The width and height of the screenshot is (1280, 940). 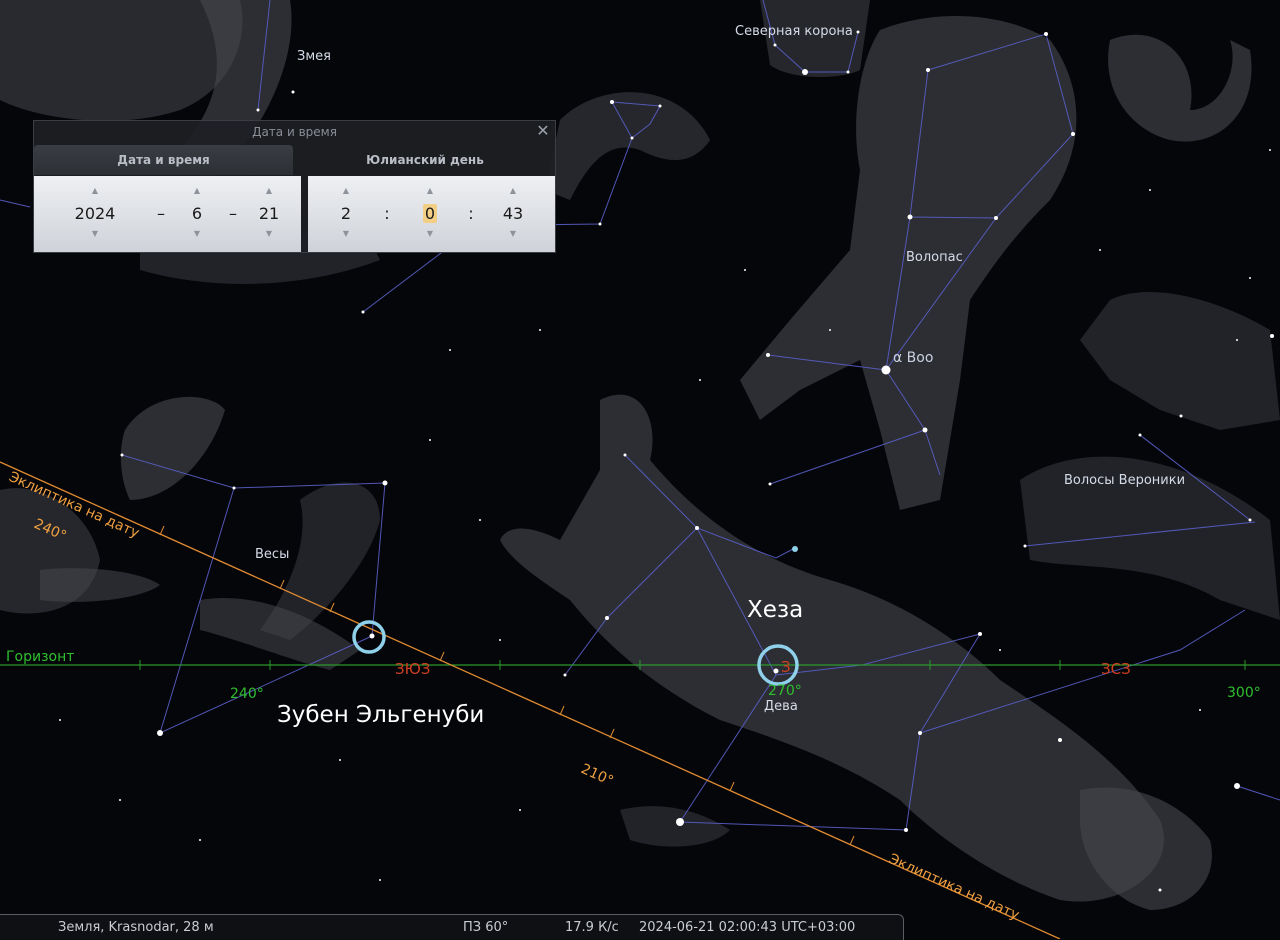 I want to click on tab-julian-day: Юлианский день, so click(x=425, y=160).